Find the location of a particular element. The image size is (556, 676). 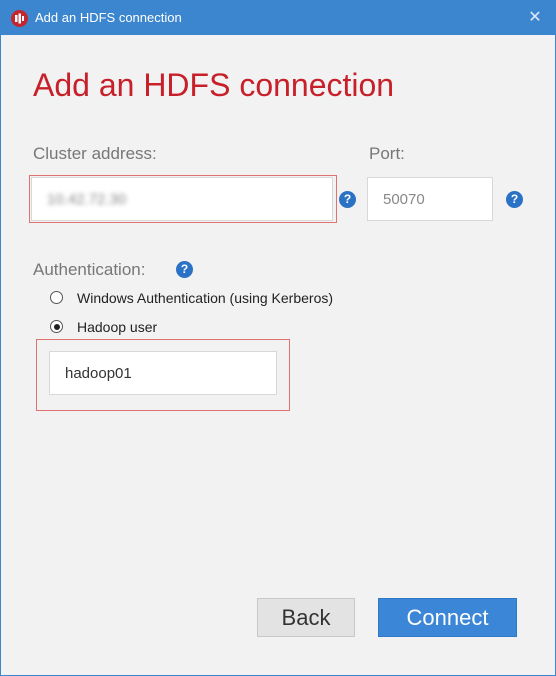

cluster-address-highlight is located at coordinates (183, 199).